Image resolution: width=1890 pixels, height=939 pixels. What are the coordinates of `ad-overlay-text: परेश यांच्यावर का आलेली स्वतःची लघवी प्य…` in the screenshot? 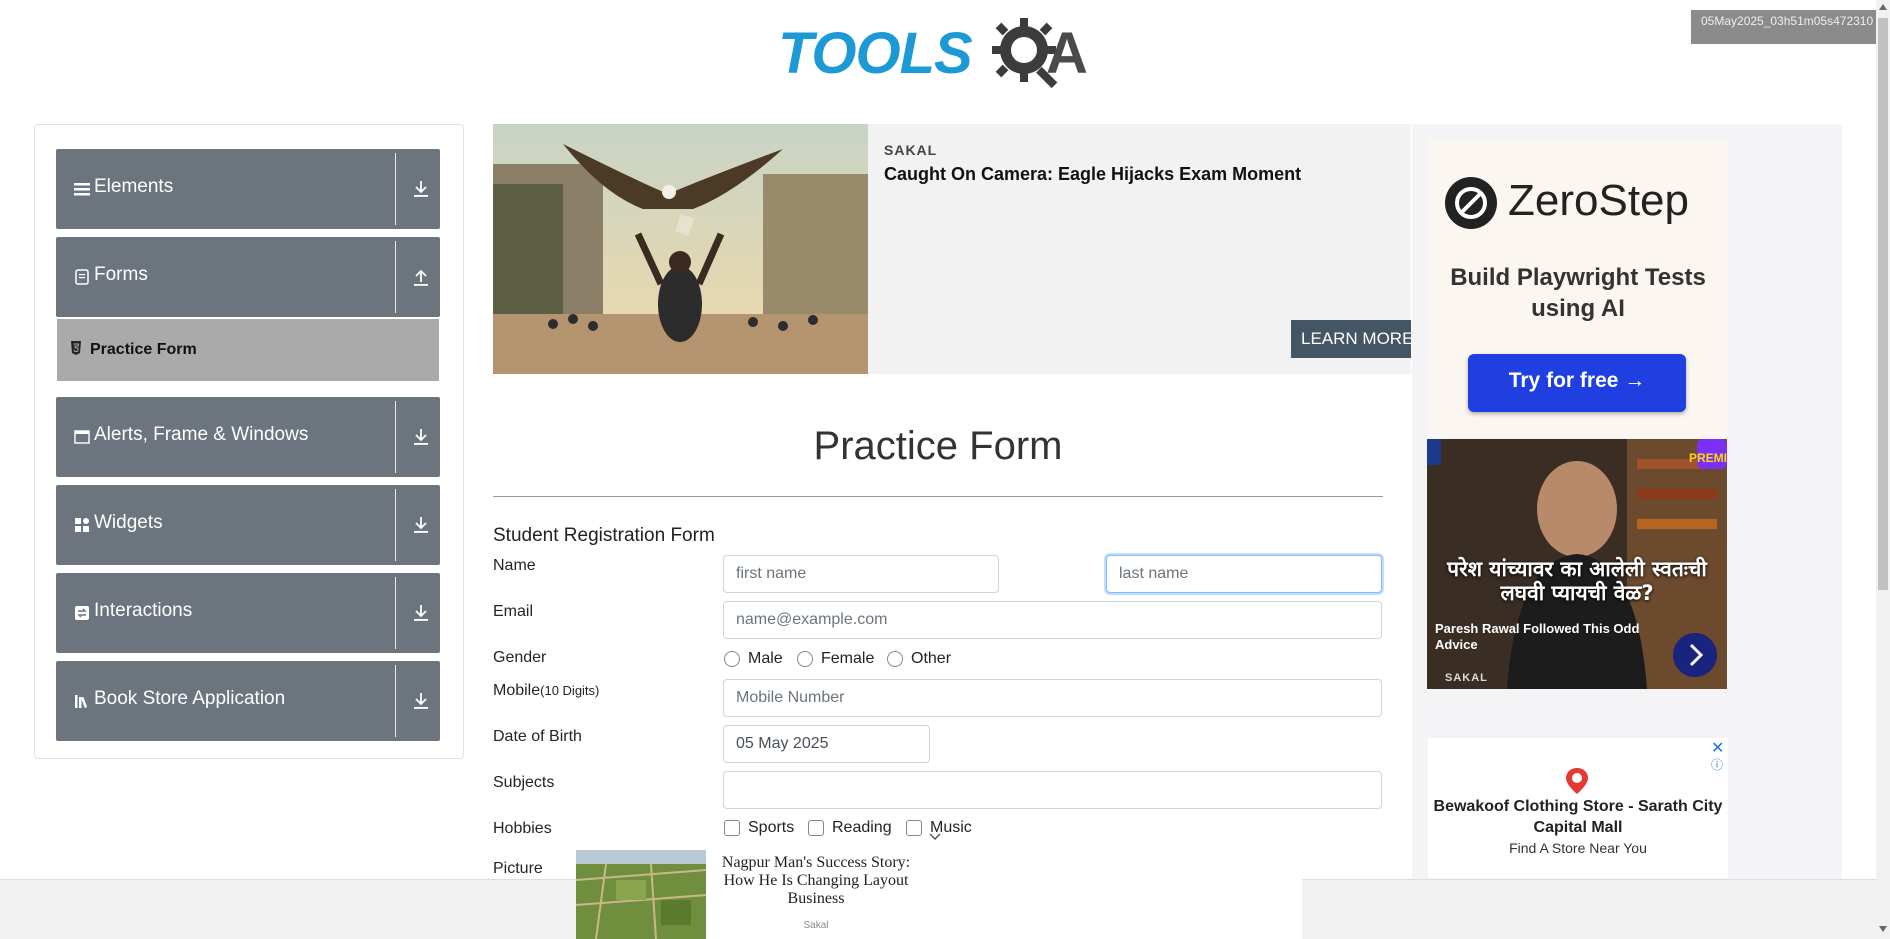 It's located at (1577, 581).